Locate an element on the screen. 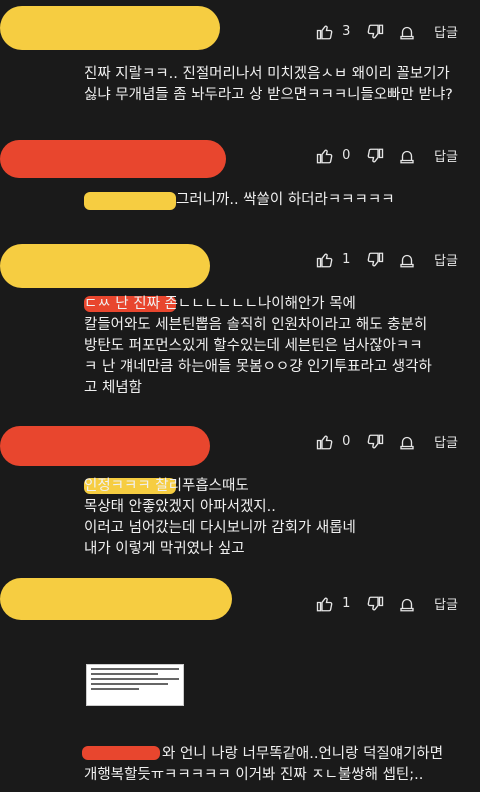 The height and width of the screenshot is (792, 480). attached-image is located at coordinates (135, 685).